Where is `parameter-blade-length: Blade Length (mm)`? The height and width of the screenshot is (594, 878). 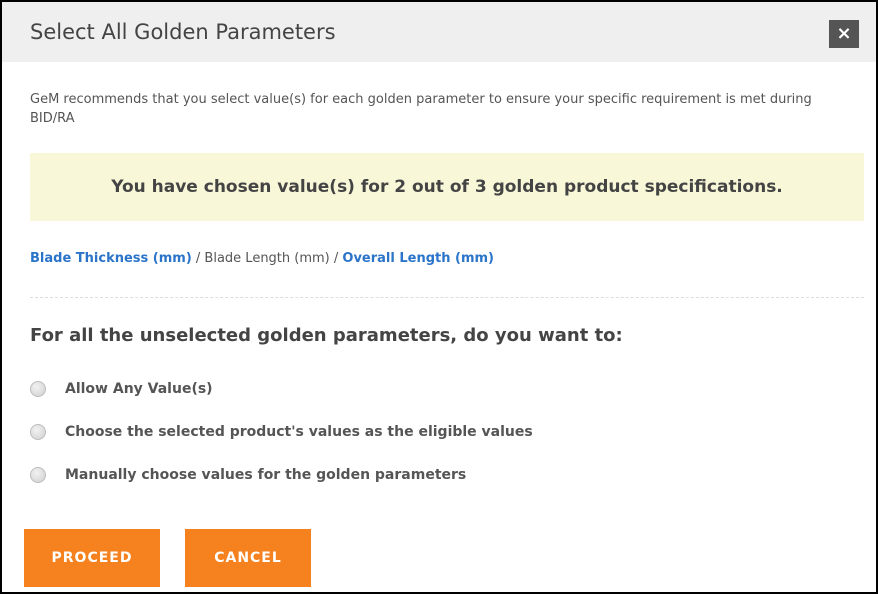 parameter-blade-length: Blade Length (mm) is located at coordinates (267, 258).